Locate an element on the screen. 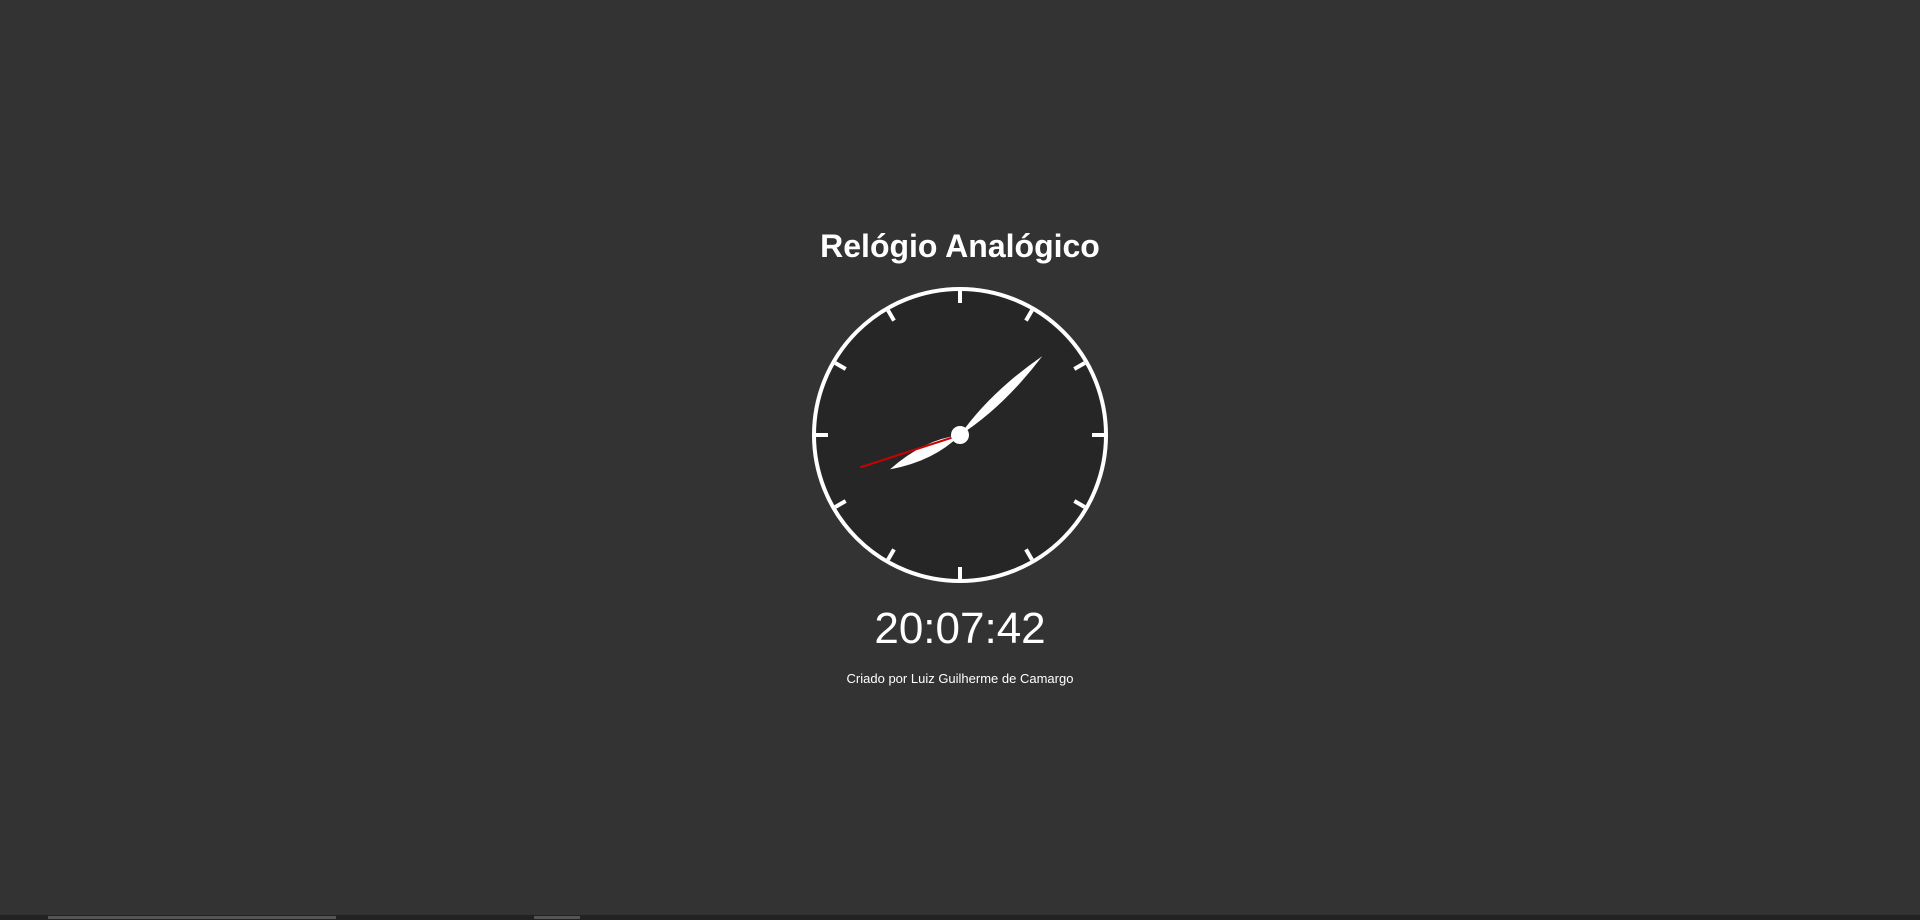 The width and height of the screenshot is (1920, 920). author-credit: Criado por Luiz Guilherme de Camargo is located at coordinates (960, 678).